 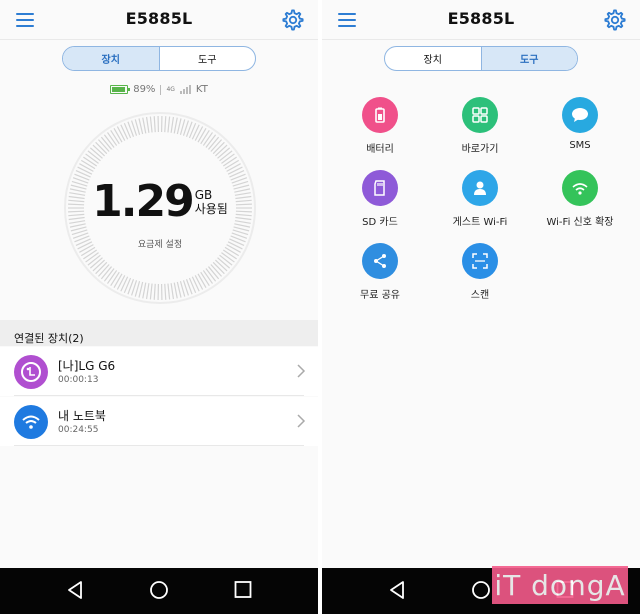 I want to click on tool-label: 바로가기, so click(x=480, y=149).